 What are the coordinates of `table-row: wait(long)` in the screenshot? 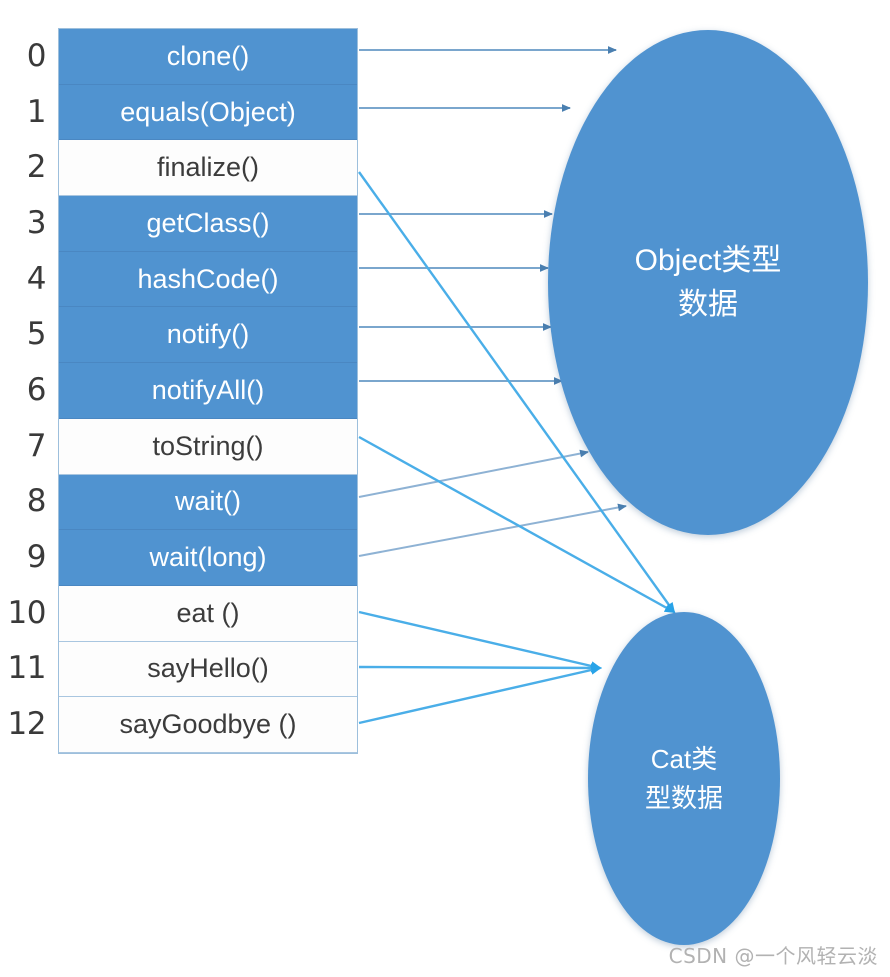 It's located at (208, 558).